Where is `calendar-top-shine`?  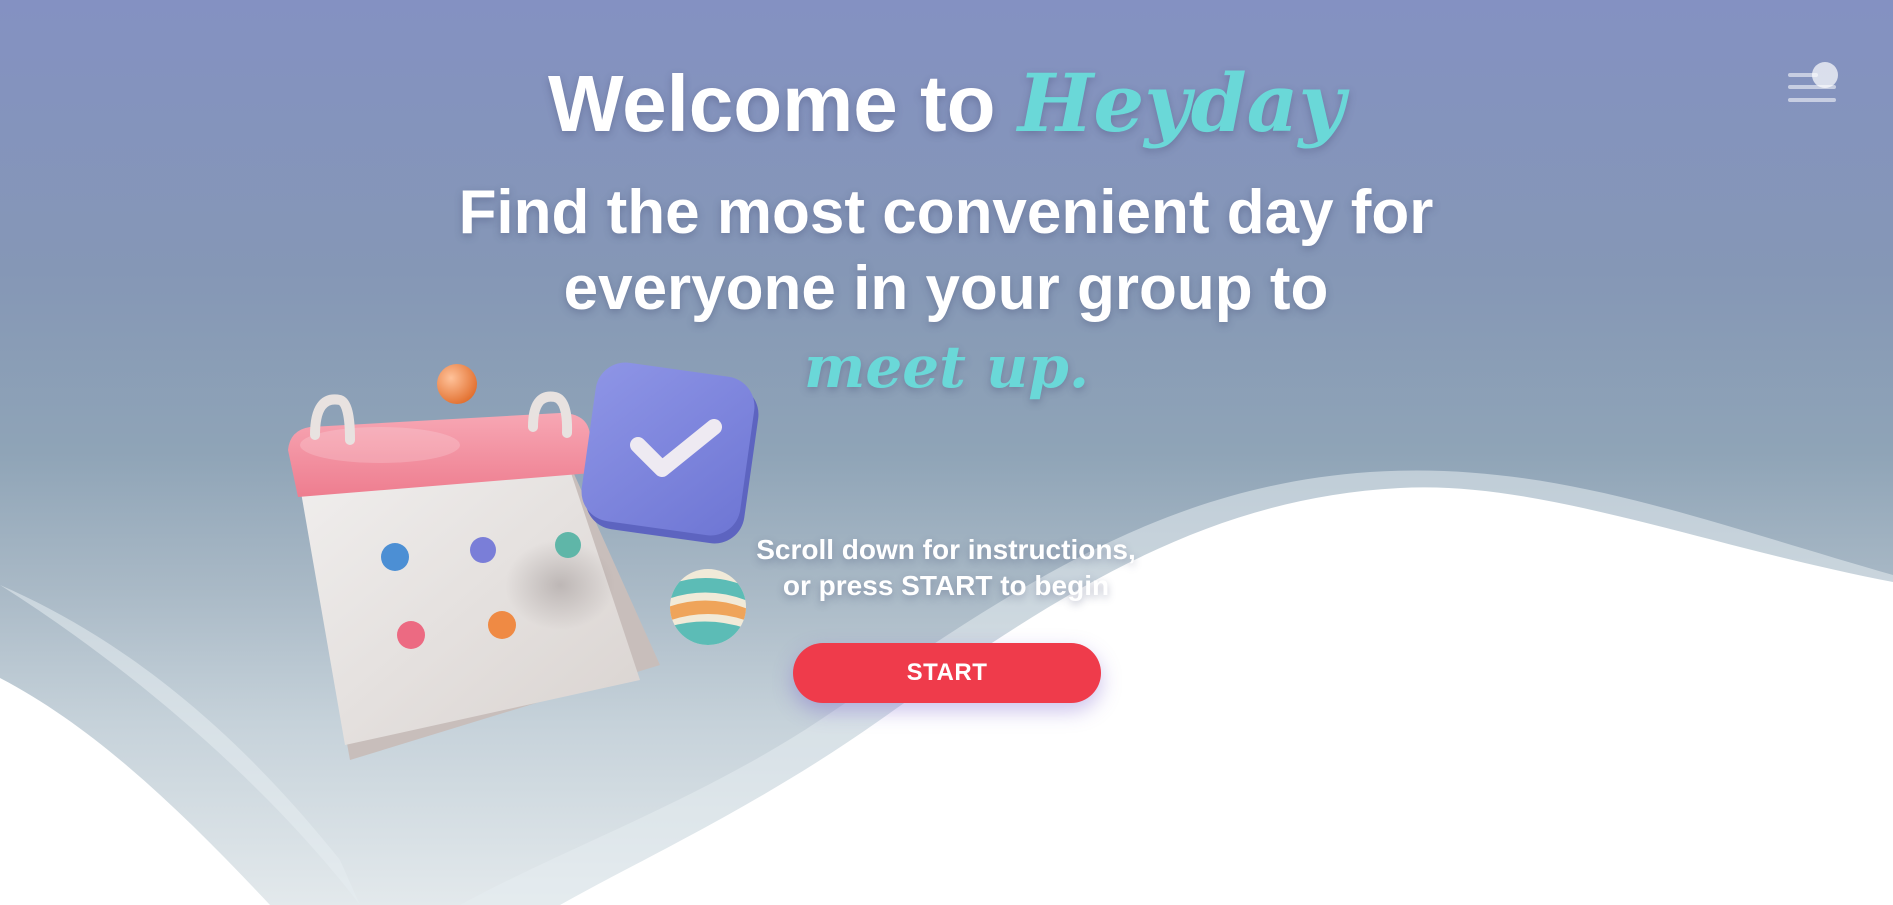
calendar-top-shine is located at coordinates (380, 445).